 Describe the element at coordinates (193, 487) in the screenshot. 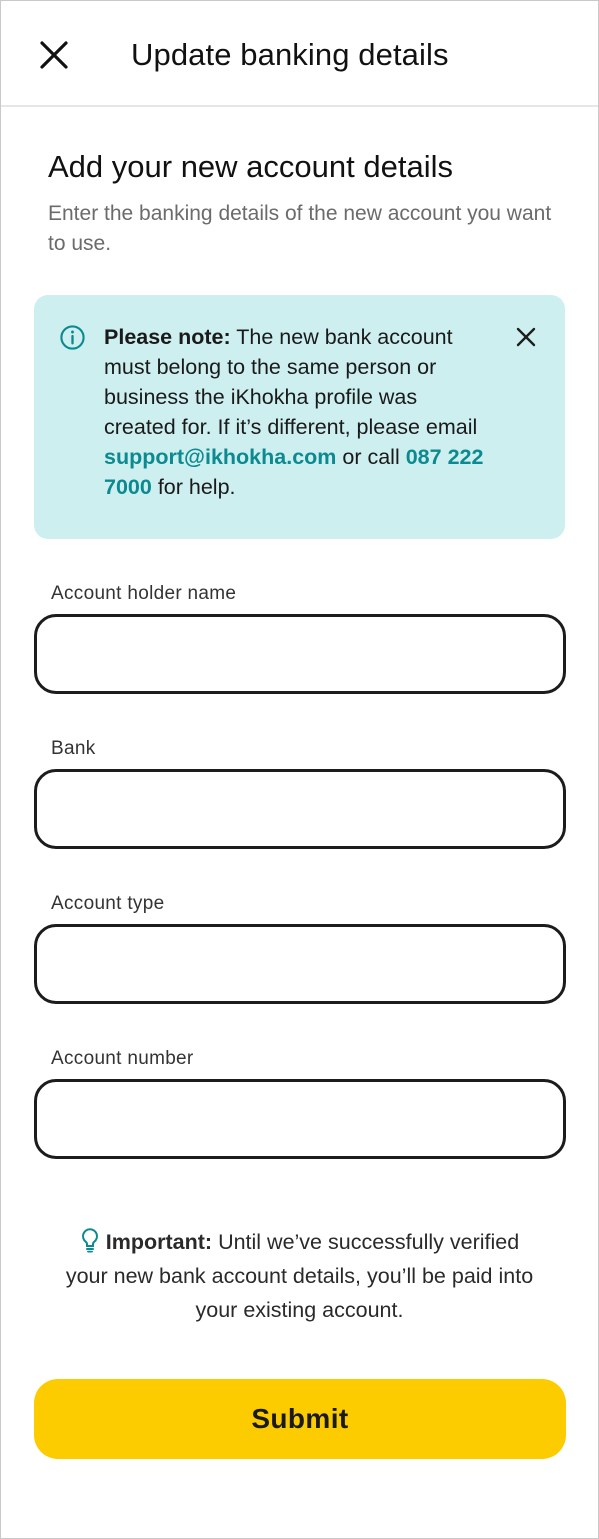

I see `note-body-3: for help.` at that location.